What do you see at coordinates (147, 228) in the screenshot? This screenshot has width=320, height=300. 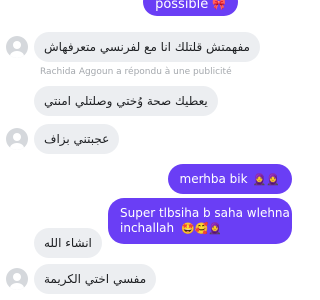 I see `message-text: inchallah` at bounding box center [147, 228].